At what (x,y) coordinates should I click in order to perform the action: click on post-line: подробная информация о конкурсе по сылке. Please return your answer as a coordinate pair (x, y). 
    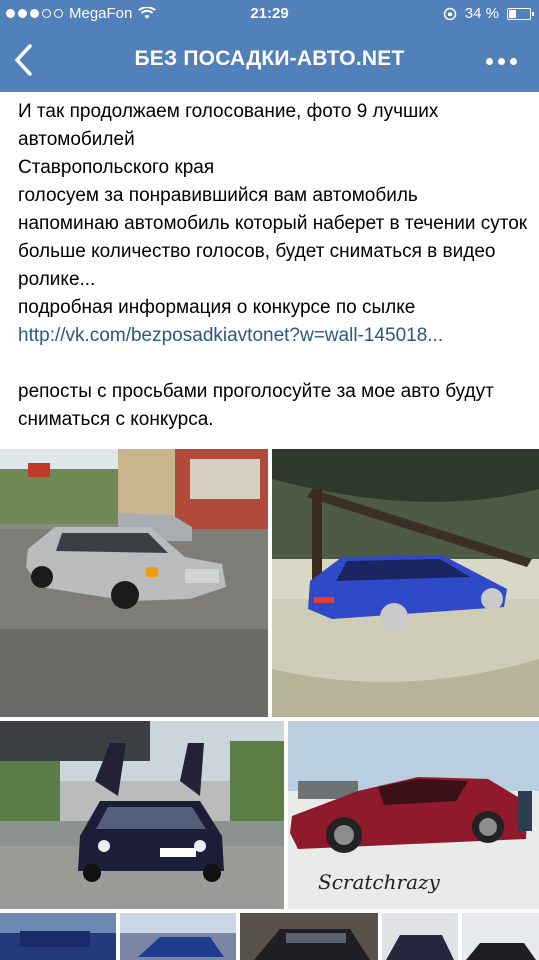
    Looking at the image, I should click on (217, 307).